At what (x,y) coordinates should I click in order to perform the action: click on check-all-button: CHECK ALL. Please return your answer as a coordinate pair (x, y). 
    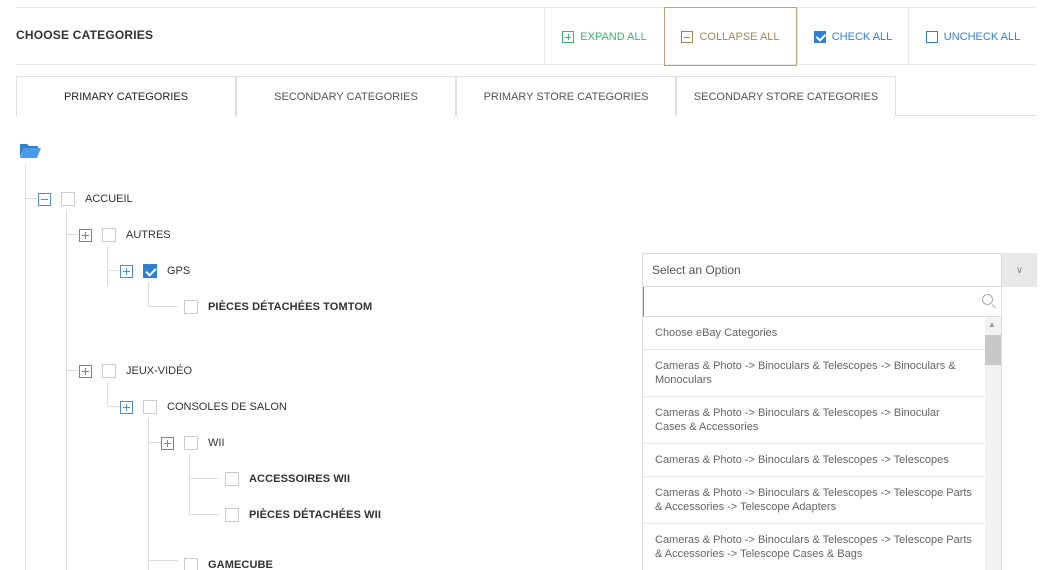
    Looking at the image, I should click on (852, 36).